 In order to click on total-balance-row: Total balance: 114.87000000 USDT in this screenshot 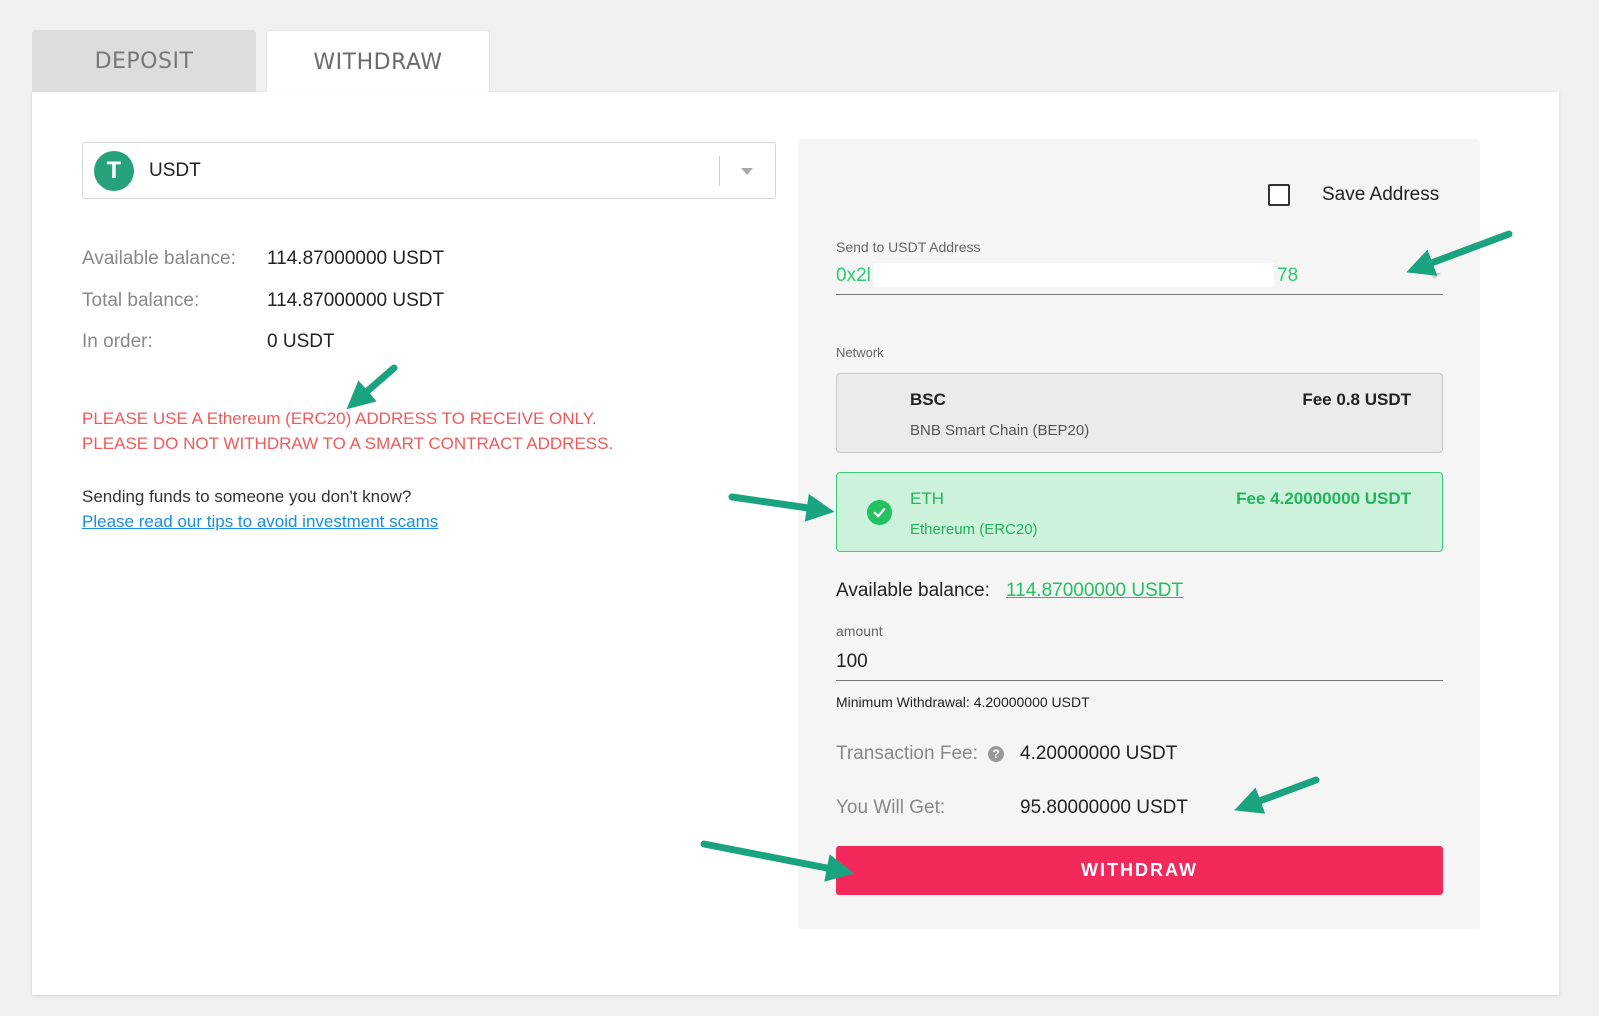, I will do `click(263, 301)`.